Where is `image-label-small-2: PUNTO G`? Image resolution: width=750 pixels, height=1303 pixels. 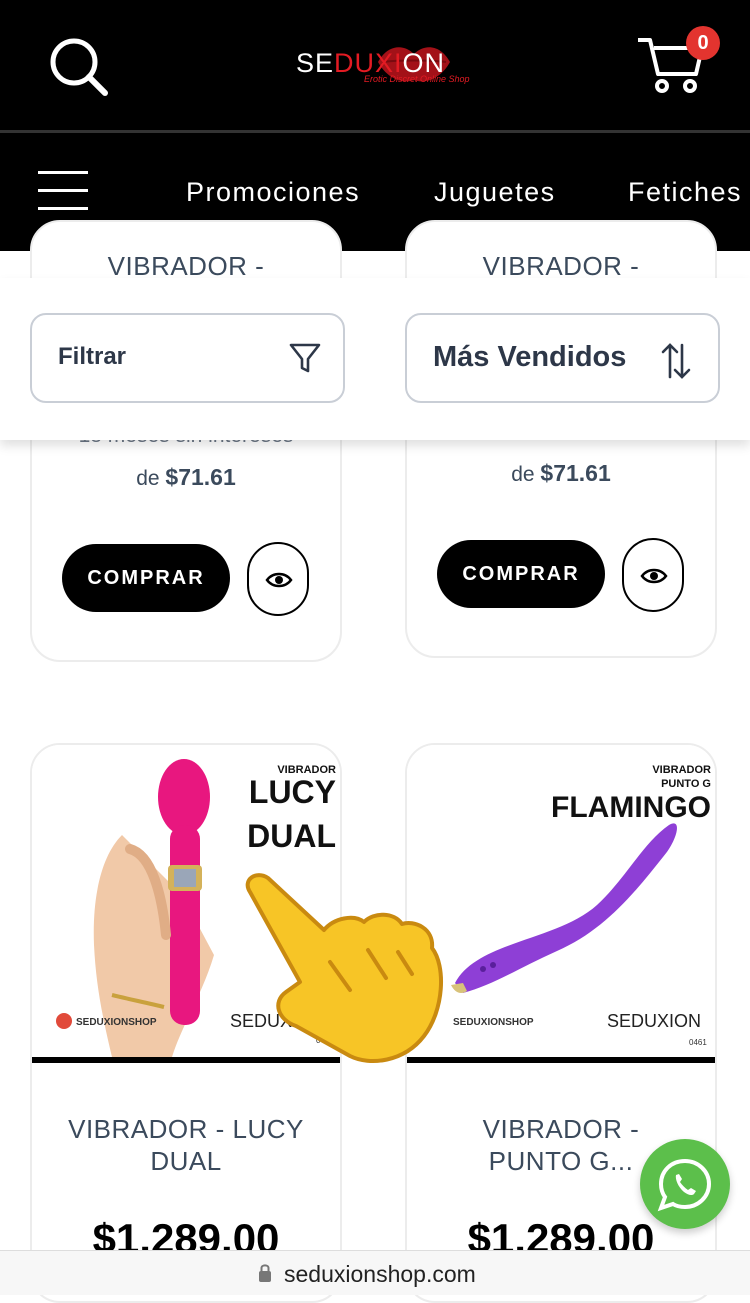 image-label-small-2: PUNTO G is located at coordinates (686, 784).